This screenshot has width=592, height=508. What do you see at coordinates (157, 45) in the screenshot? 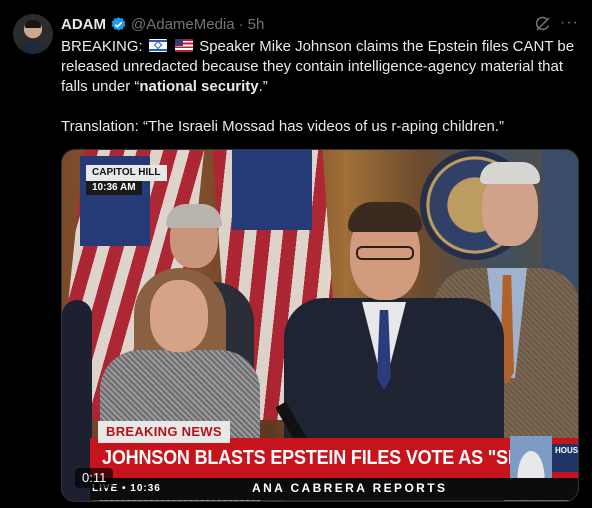
I see `israel-flag-icon` at bounding box center [157, 45].